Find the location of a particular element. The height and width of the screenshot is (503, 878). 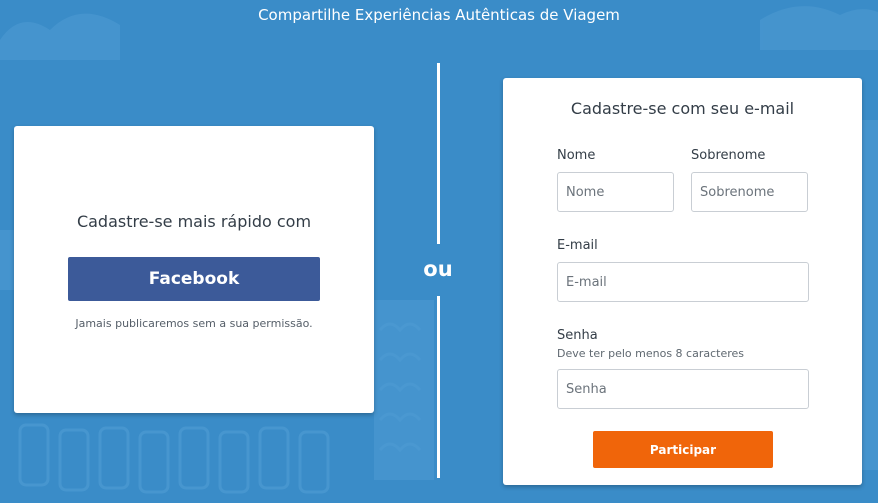

password-input is located at coordinates (683, 389).